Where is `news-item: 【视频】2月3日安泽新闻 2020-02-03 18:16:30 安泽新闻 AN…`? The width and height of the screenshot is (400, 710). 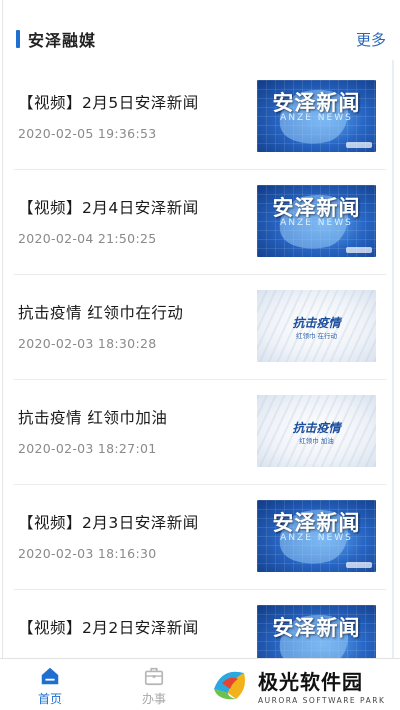
news-item: 【视频】2月3日安泽新闻 2020-02-03 18:16:30 安泽新闻 AN… is located at coordinates (200, 537).